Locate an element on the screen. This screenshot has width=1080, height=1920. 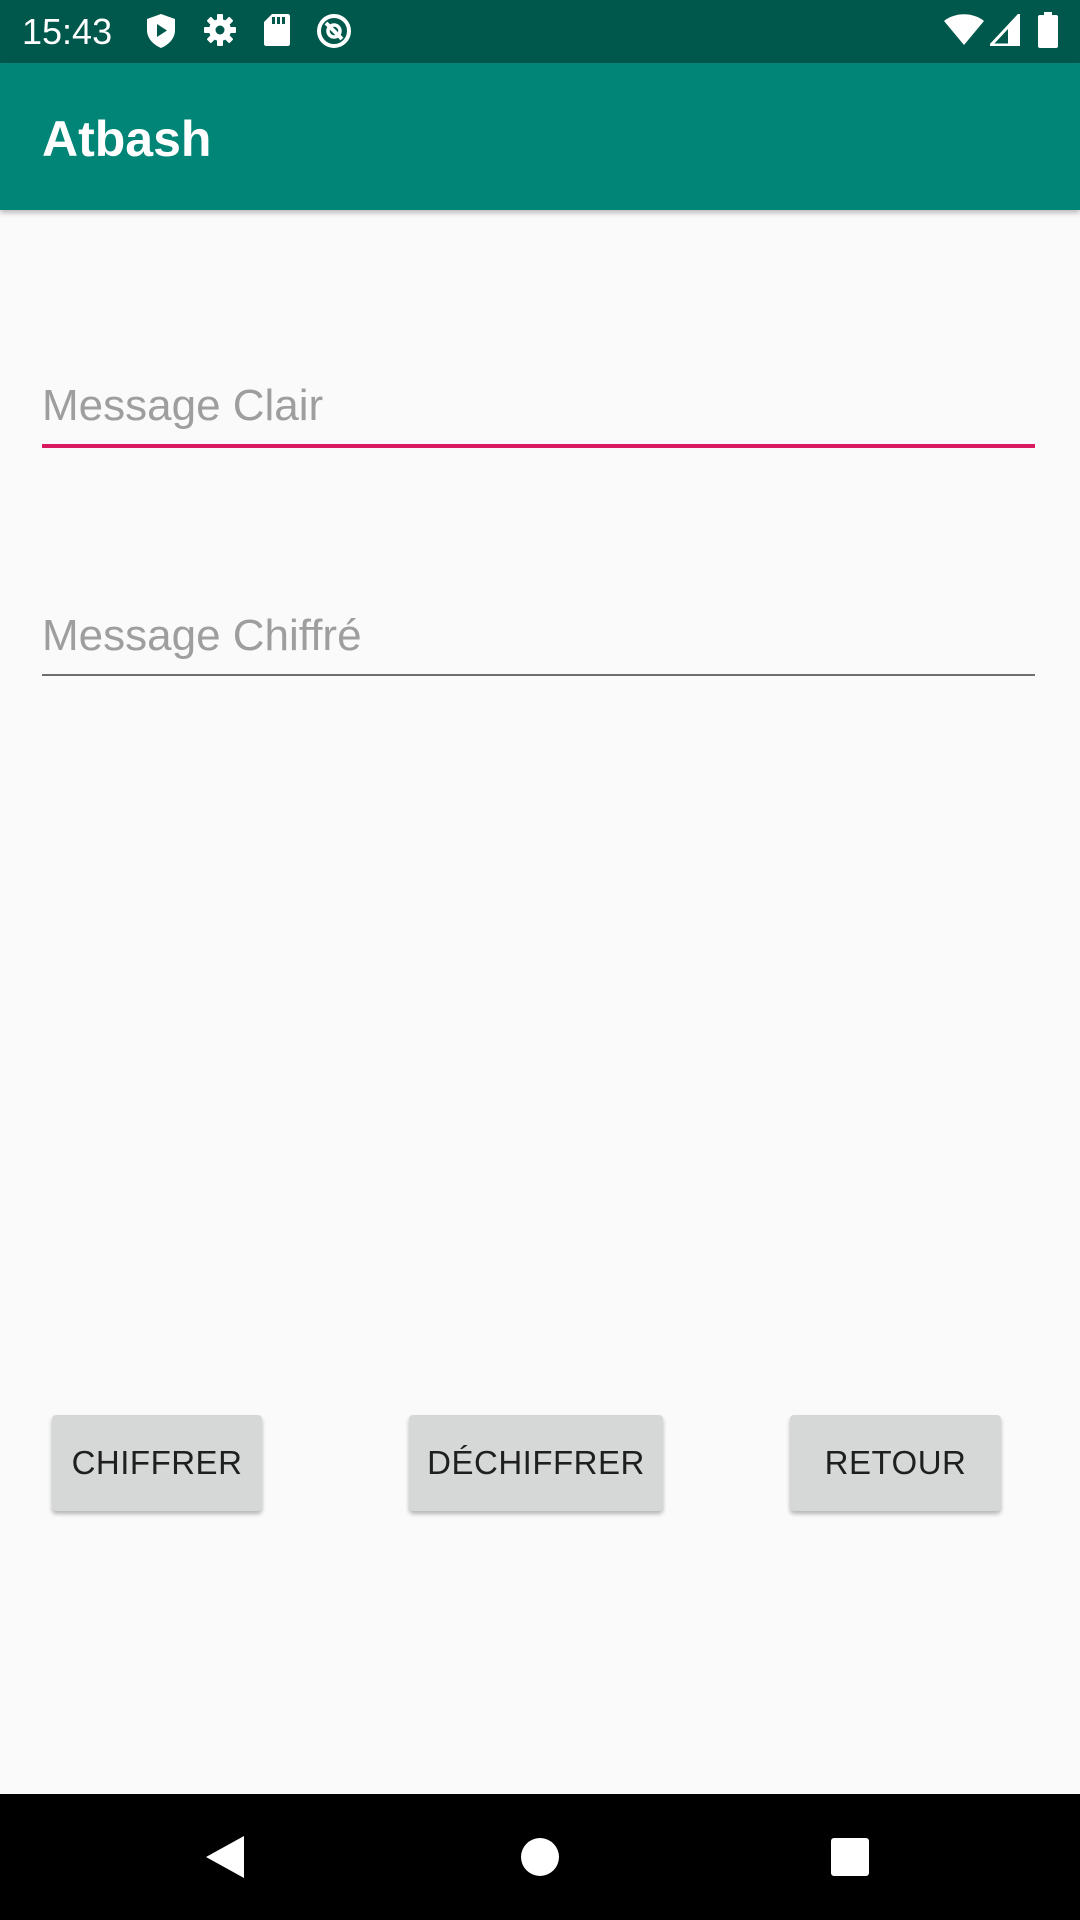
cipher-message-field is located at coordinates (538, 636).